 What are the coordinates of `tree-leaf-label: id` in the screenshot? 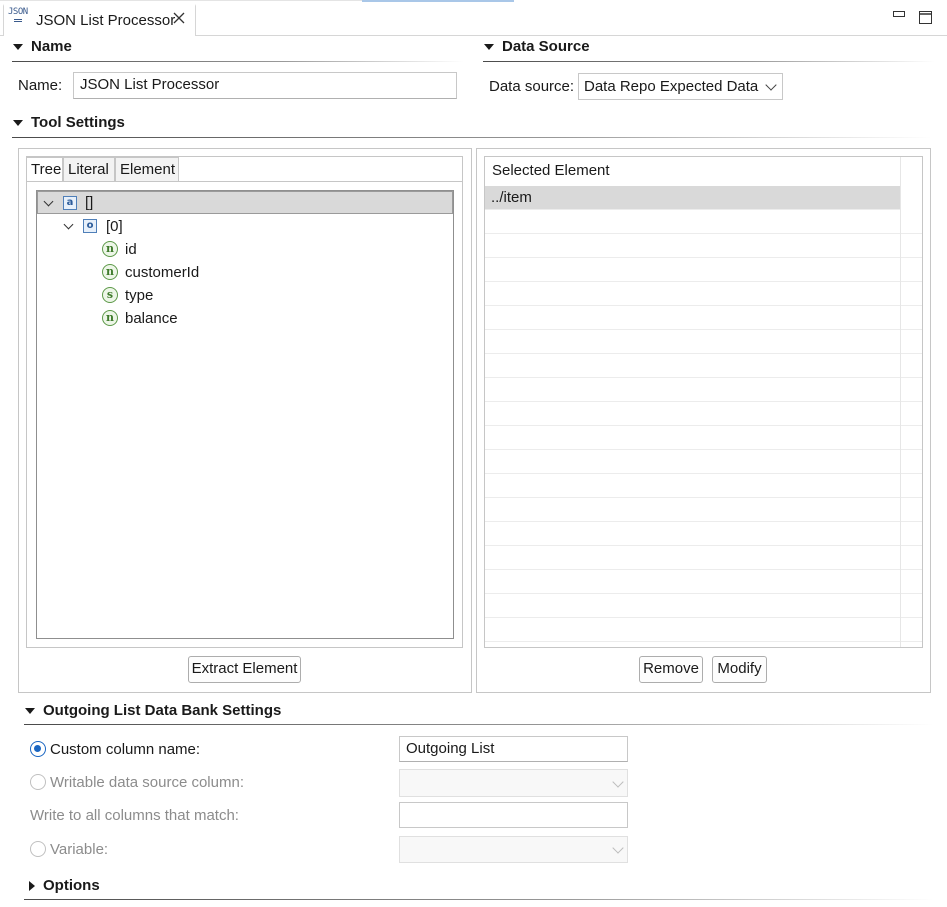 It's located at (131, 249).